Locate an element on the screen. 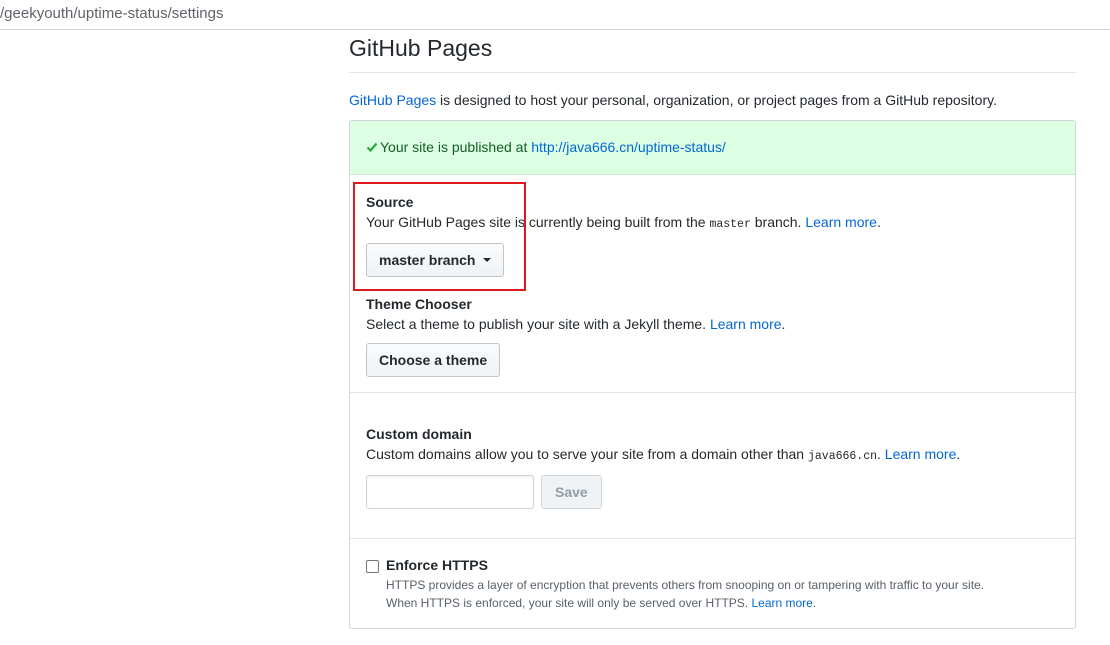  source-learn-more-link: Learn more is located at coordinates (841, 222).